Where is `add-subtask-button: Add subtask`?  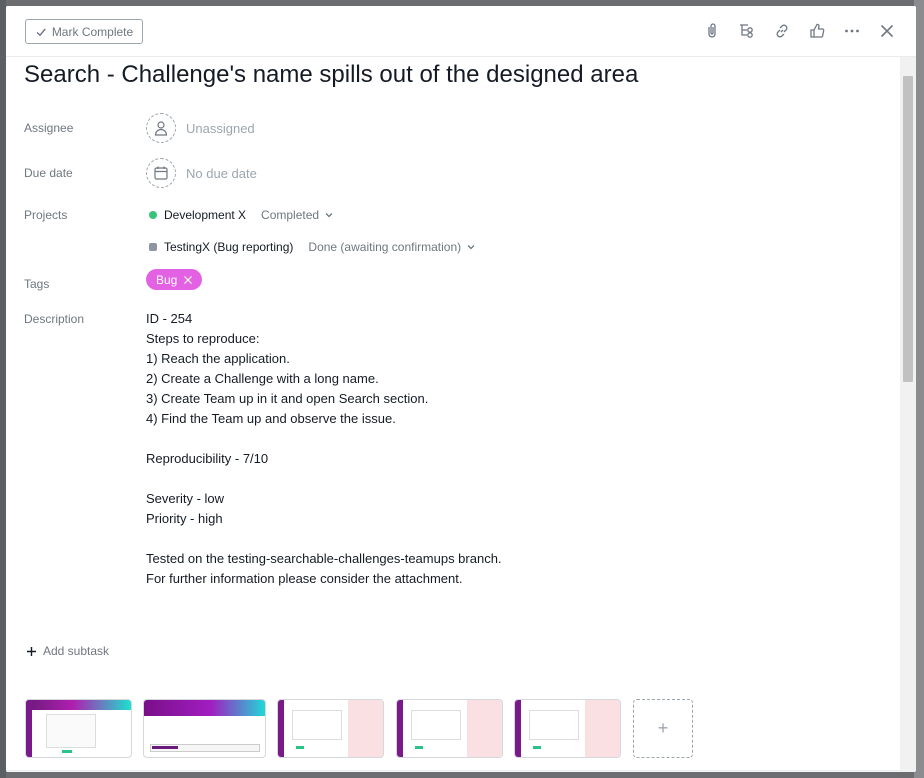
add-subtask-button: Add subtask is located at coordinates (67, 651).